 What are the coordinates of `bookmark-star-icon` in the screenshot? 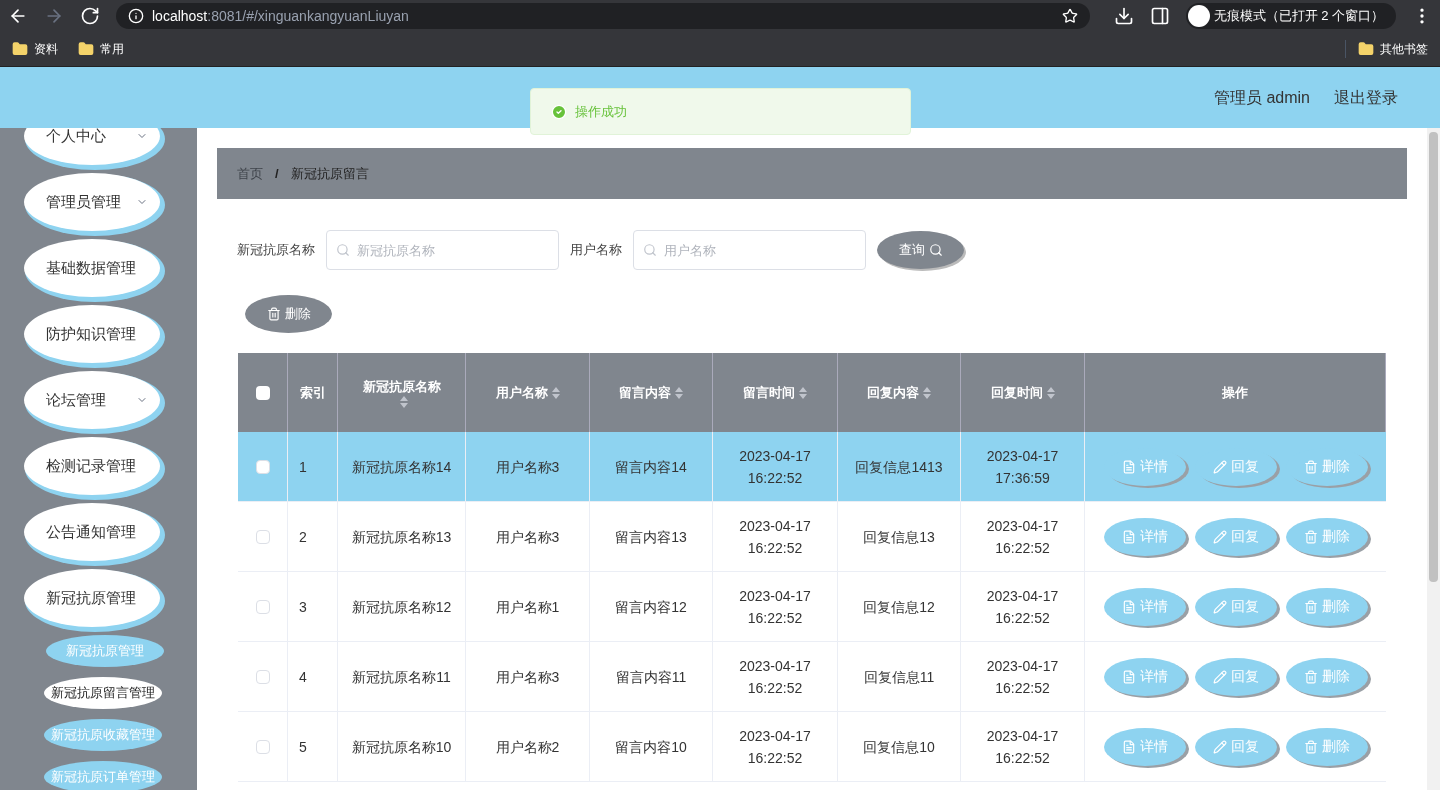 It's located at (1069, 16).